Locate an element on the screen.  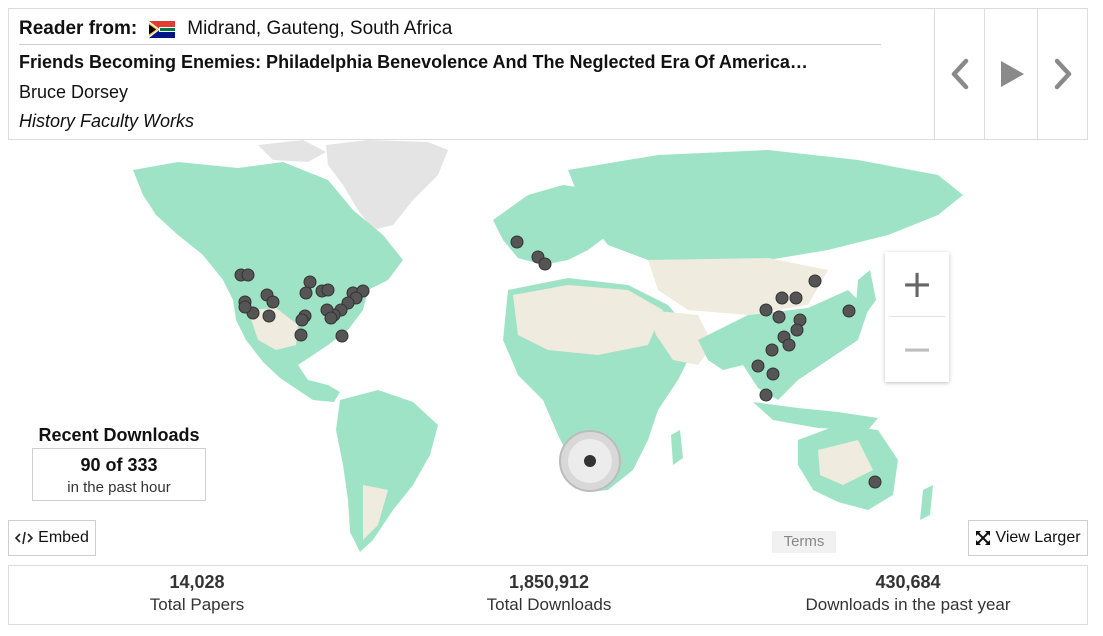
stat-label: Total Papers is located at coordinates (197, 604).